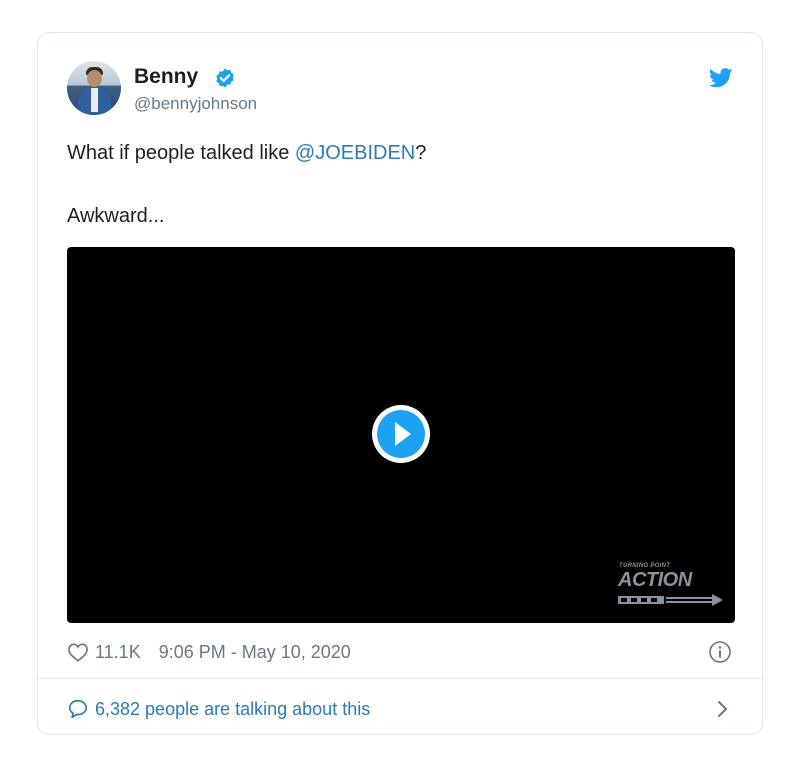  Describe the element at coordinates (421, 153) in the screenshot. I see `tweet-text-suffix: ?` at that location.